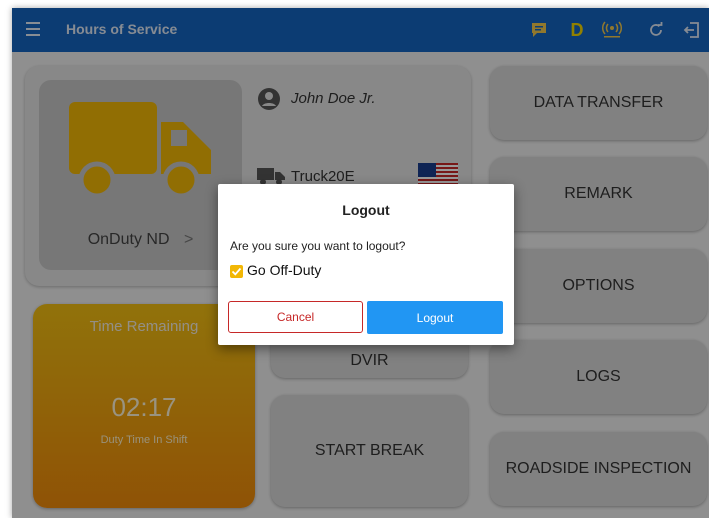  What do you see at coordinates (284, 270) in the screenshot?
I see `go-off-duty-label: Go Off-Duty` at bounding box center [284, 270].